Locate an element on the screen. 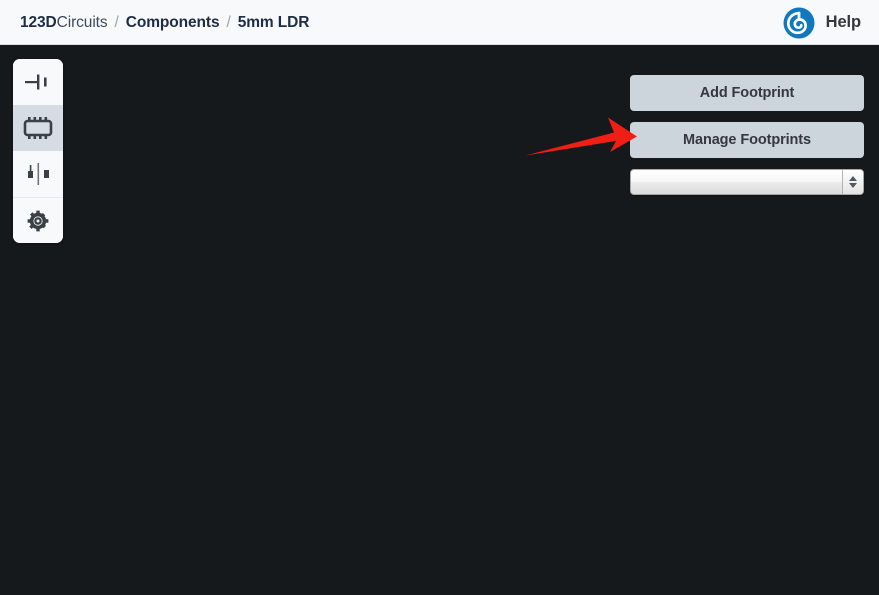 This screenshot has height=595, width=879. sidebar-item-pcb-3d-view is located at coordinates (38, 174).